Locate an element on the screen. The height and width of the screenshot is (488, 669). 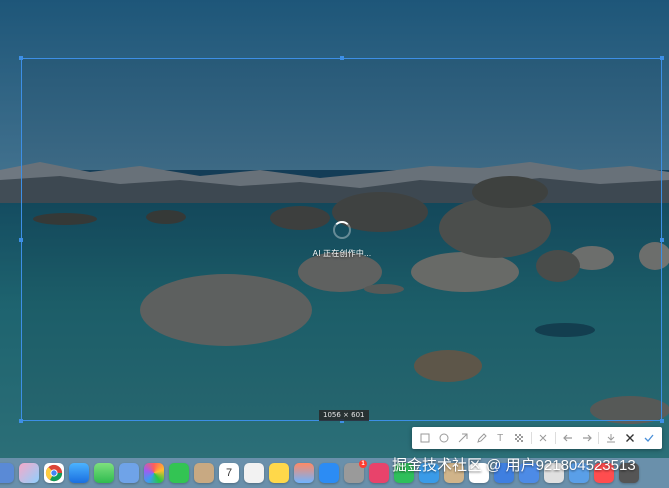
finder-icon is located at coordinates (7, 473).